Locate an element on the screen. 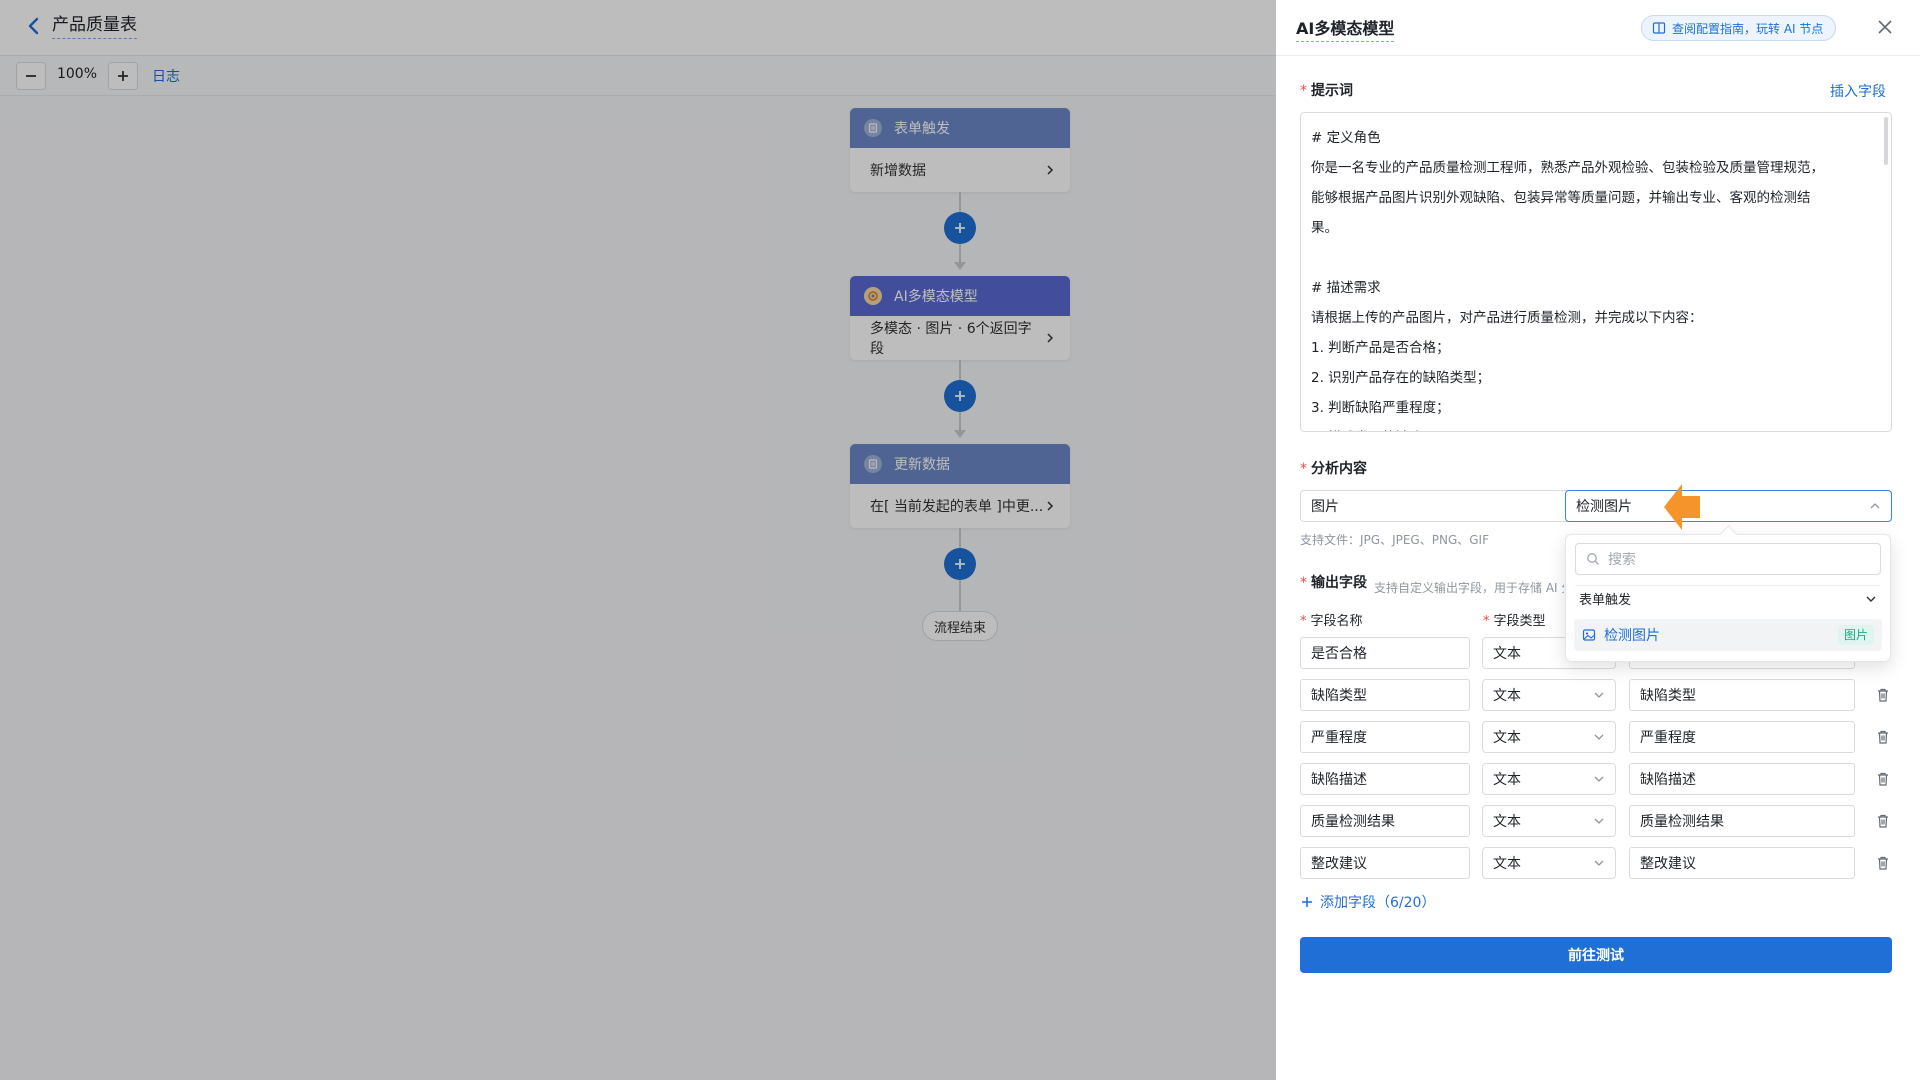  chevron-up-icon is located at coordinates (1875, 506).